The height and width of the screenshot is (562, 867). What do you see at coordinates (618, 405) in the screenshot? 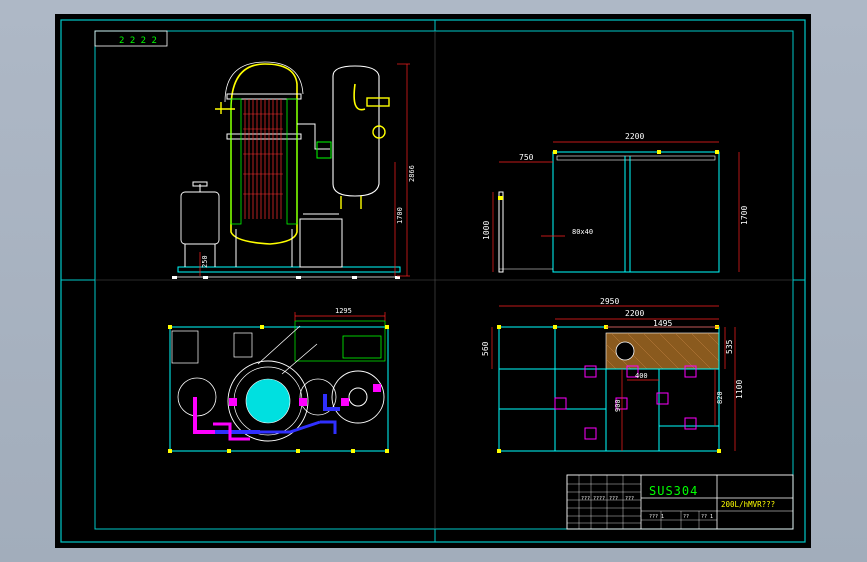
I see `dim-frame-inner-b: 900` at bounding box center [618, 405].